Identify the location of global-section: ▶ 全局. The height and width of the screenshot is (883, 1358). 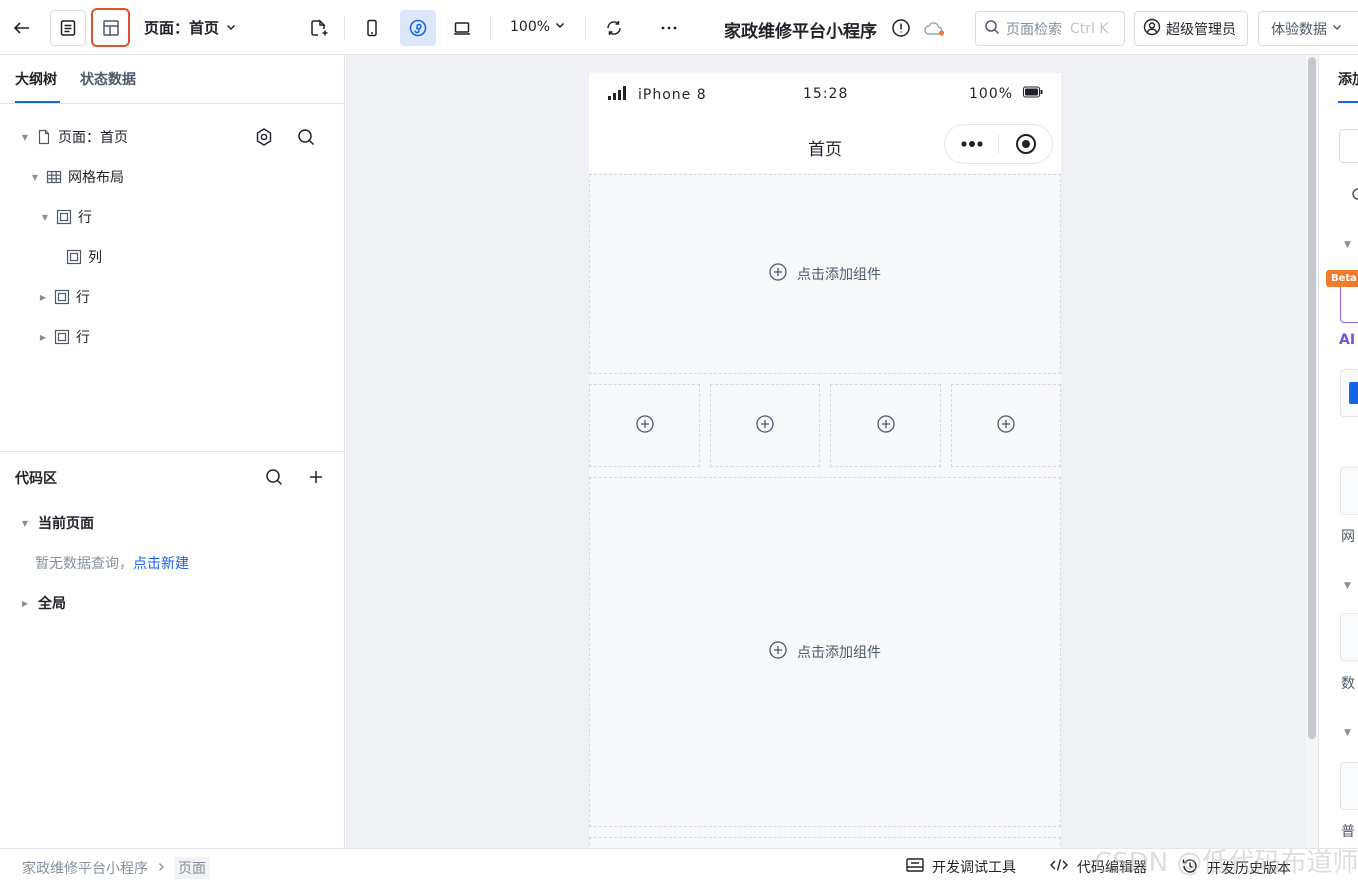
(43, 603).